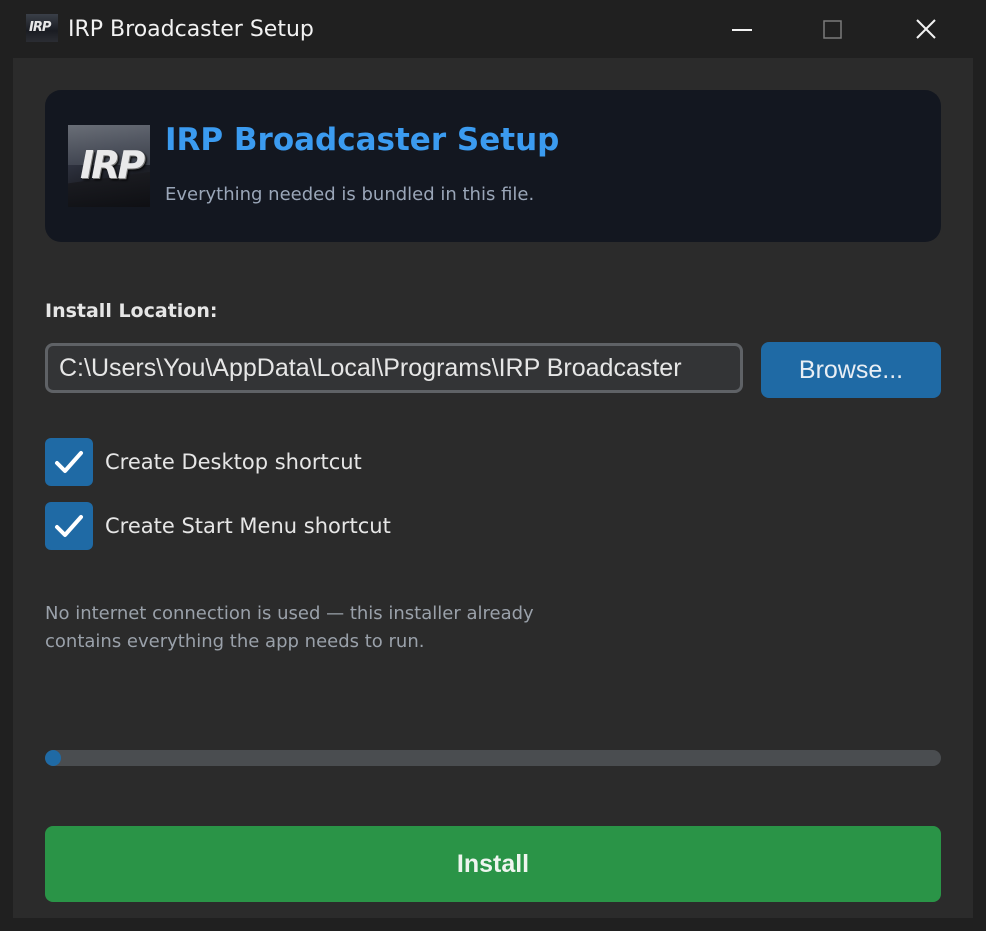  I want to click on app-icon-text: IRP, so click(40, 27).